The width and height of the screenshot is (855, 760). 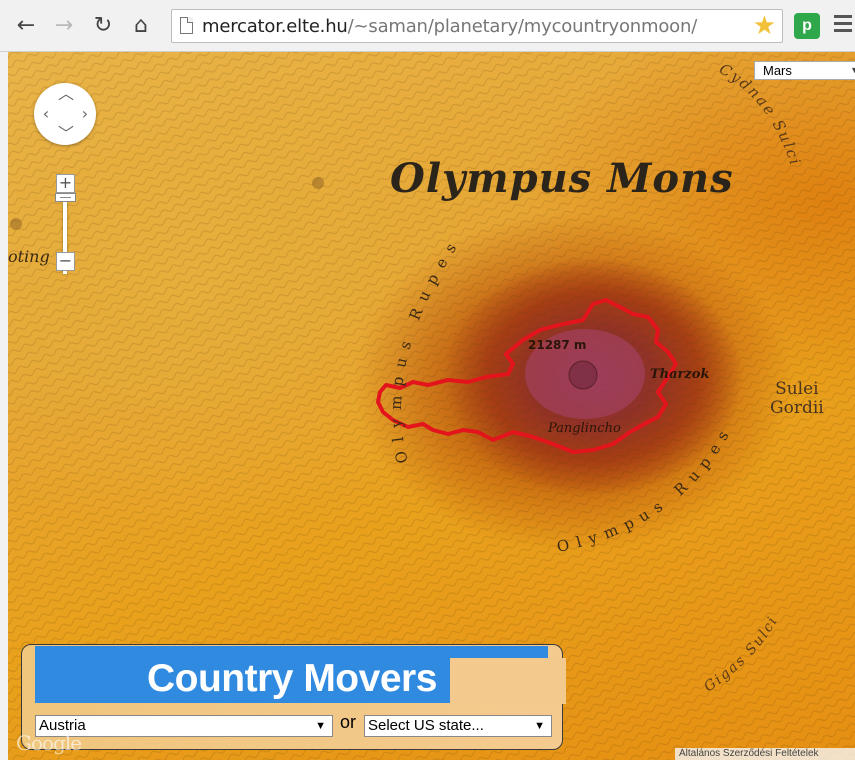 What do you see at coordinates (65, 197) in the screenshot?
I see `zoom-slider-handle` at bounding box center [65, 197].